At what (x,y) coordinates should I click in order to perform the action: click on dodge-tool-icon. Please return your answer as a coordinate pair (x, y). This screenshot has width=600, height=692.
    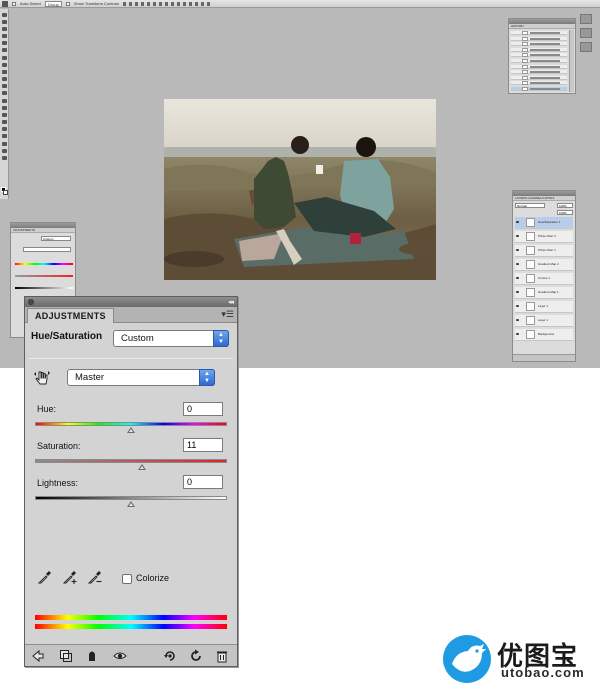
    Looking at the image, I should click on (4, 108).